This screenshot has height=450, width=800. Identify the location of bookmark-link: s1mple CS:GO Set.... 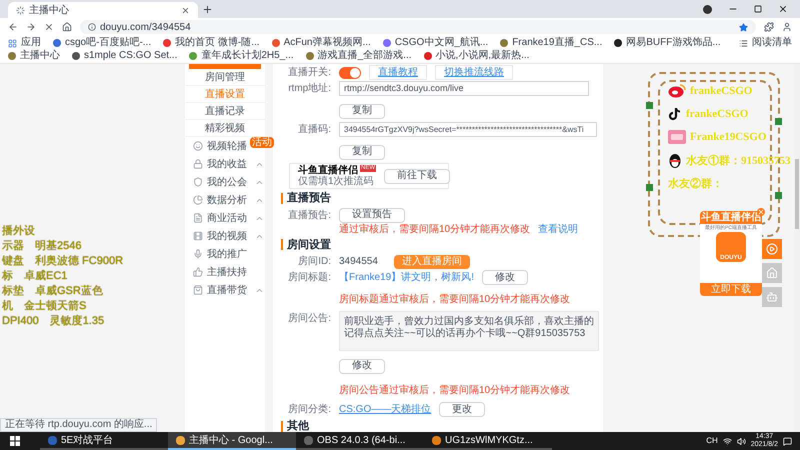
(125, 56).